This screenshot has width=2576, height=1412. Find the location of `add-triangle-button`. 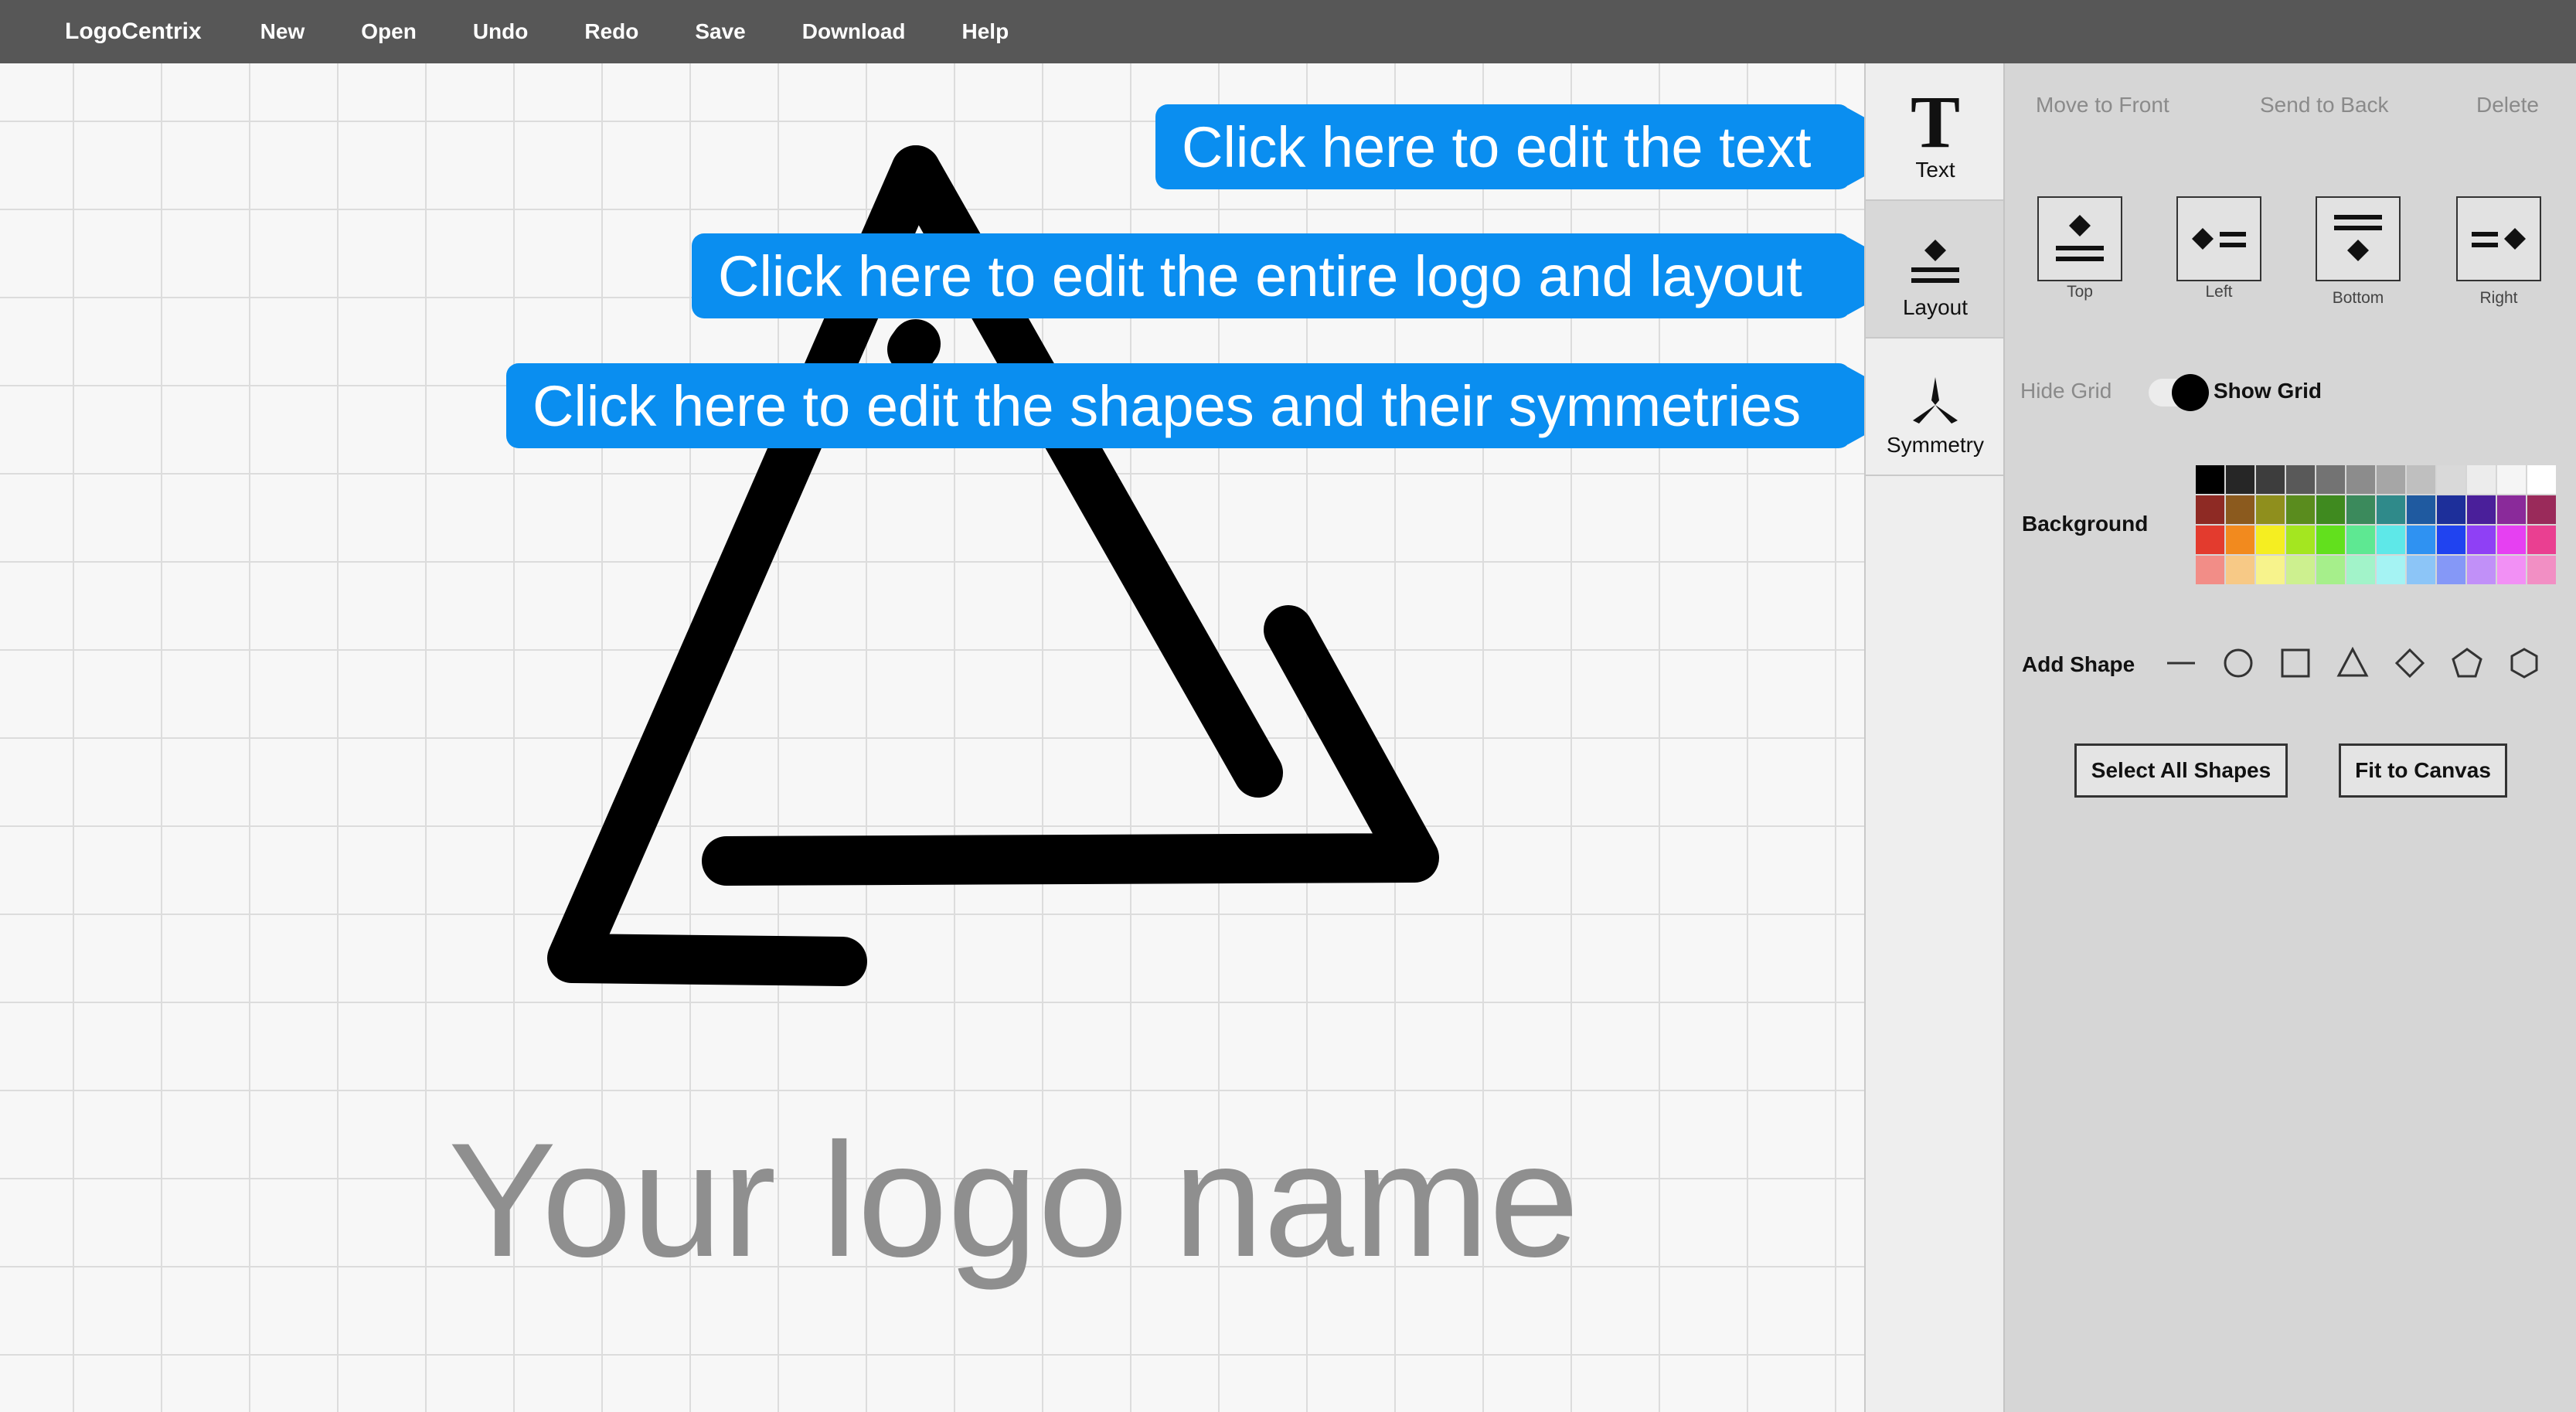

add-triangle-button is located at coordinates (2352, 663).